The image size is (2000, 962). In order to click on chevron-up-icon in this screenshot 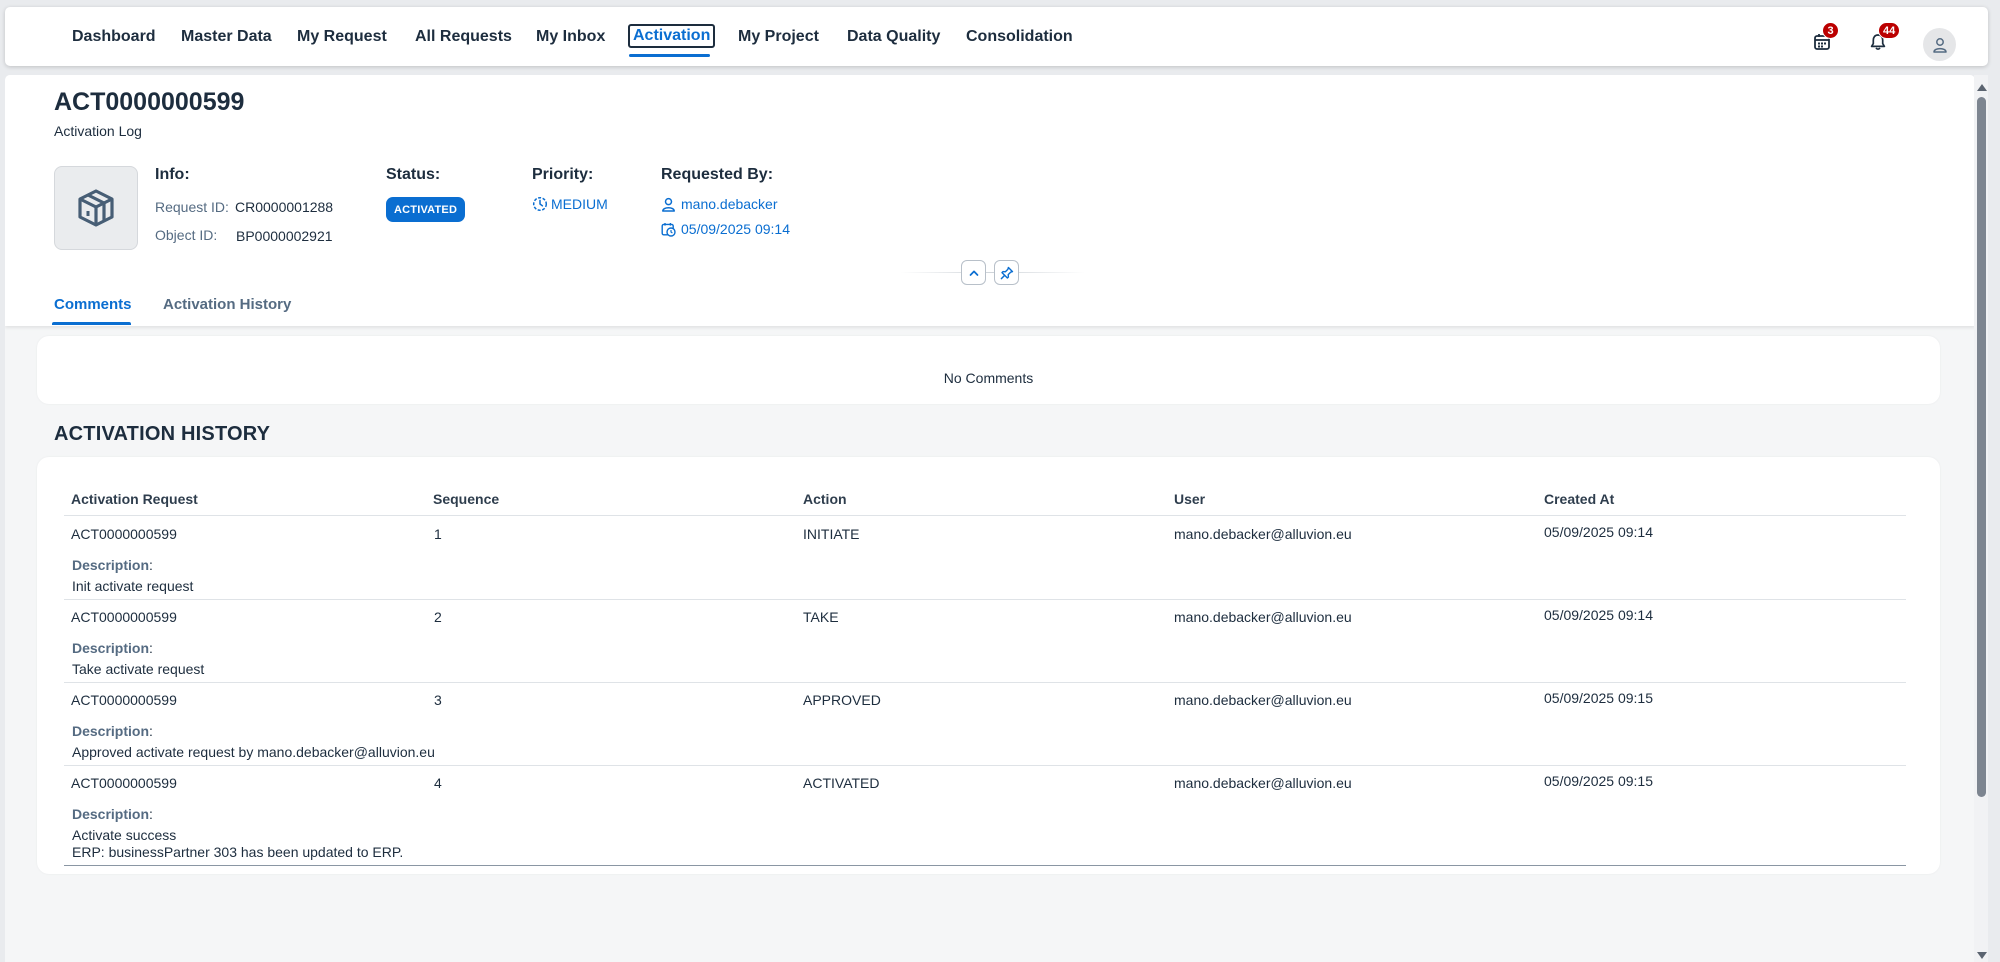, I will do `click(973, 273)`.